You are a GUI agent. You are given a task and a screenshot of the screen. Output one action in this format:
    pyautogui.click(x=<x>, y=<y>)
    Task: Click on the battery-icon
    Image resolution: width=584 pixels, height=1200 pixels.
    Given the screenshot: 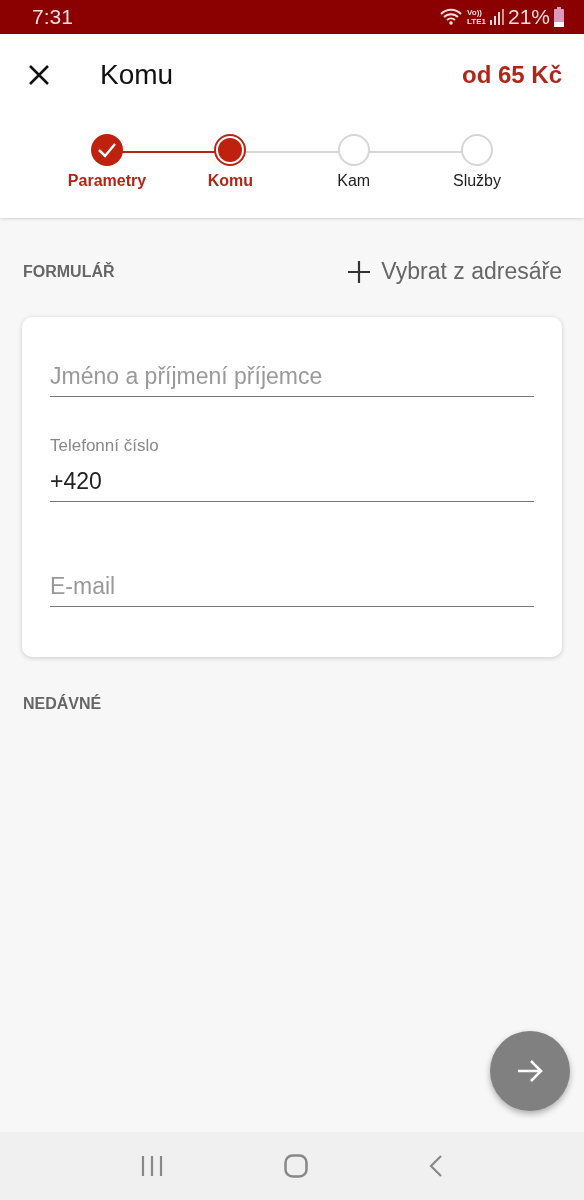 What is the action you would take?
    pyautogui.click(x=559, y=17)
    